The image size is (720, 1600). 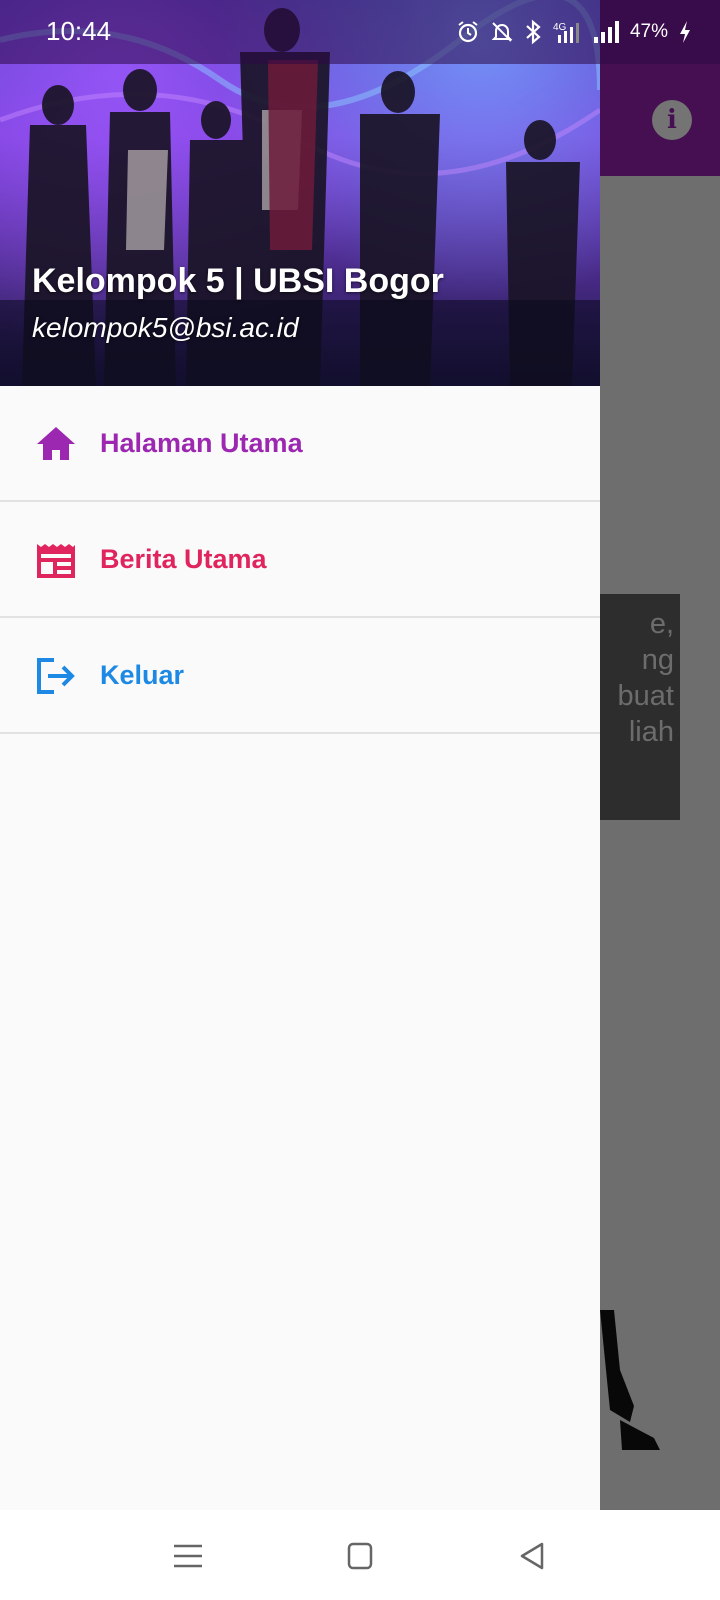 What do you see at coordinates (533, 32) in the screenshot?
I see `bluetooth-icon` at bounding box center [533, 32].